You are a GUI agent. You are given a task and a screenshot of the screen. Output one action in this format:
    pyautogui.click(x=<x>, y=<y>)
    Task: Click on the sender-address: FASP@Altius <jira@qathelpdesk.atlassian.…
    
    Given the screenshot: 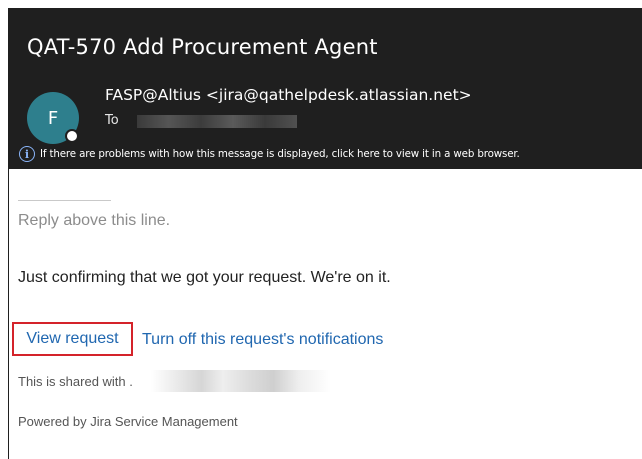 What is the action you would take?
    pyautogui.click(x=288, y=95)
    